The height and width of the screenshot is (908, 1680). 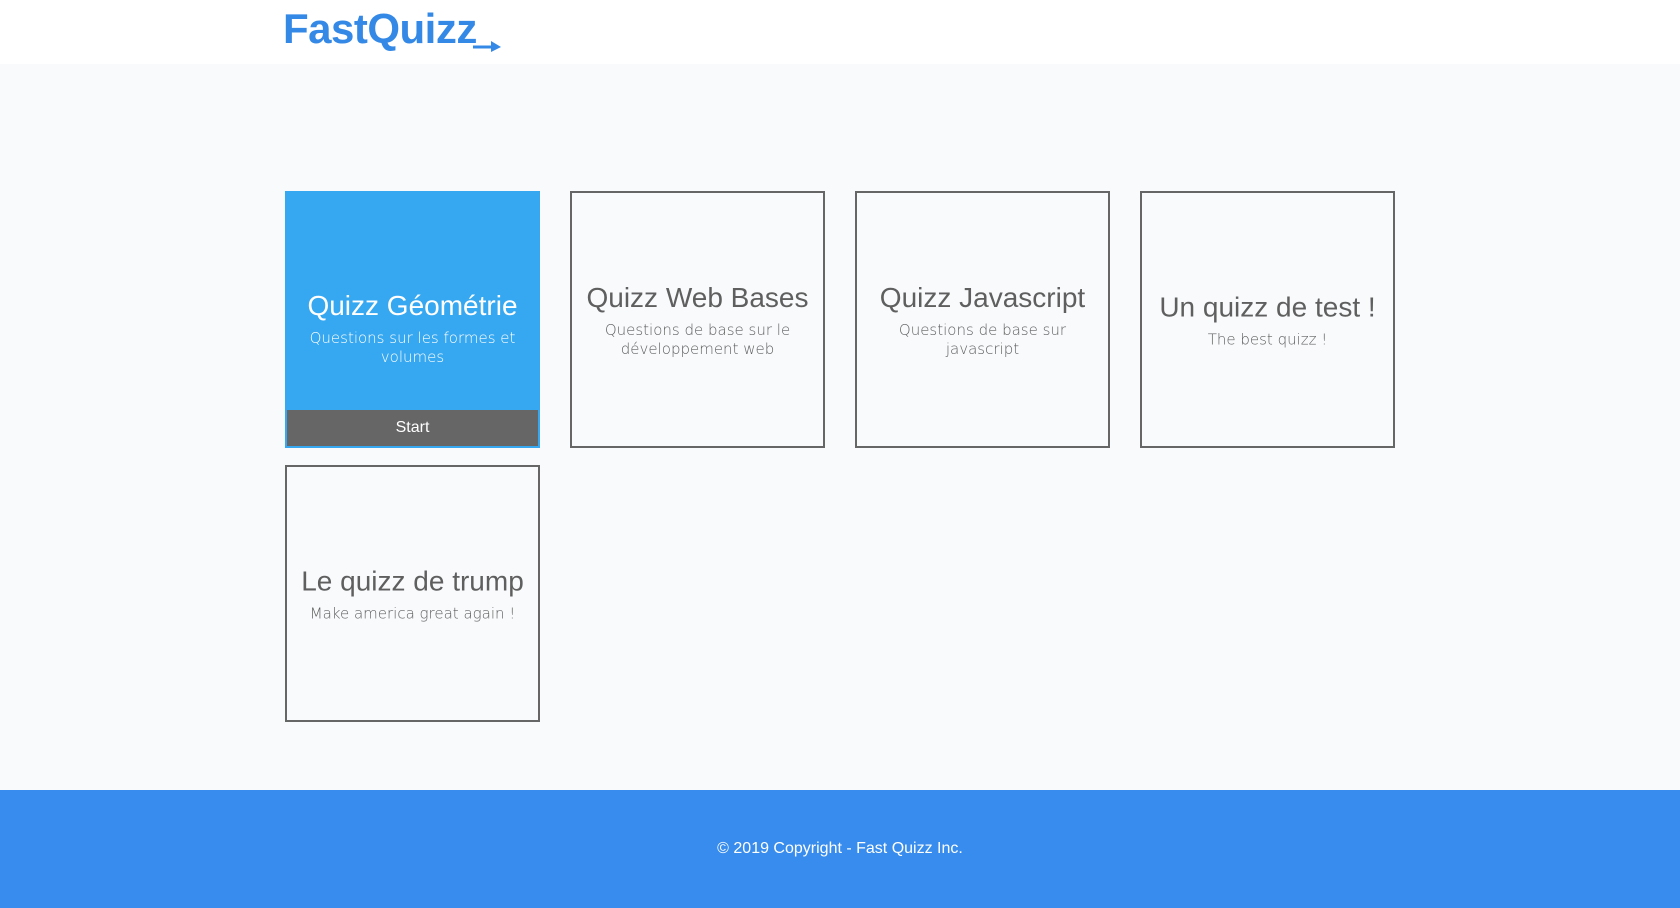 I want to click on quiz-description: Make america great again !, so click(x=412, y=613).